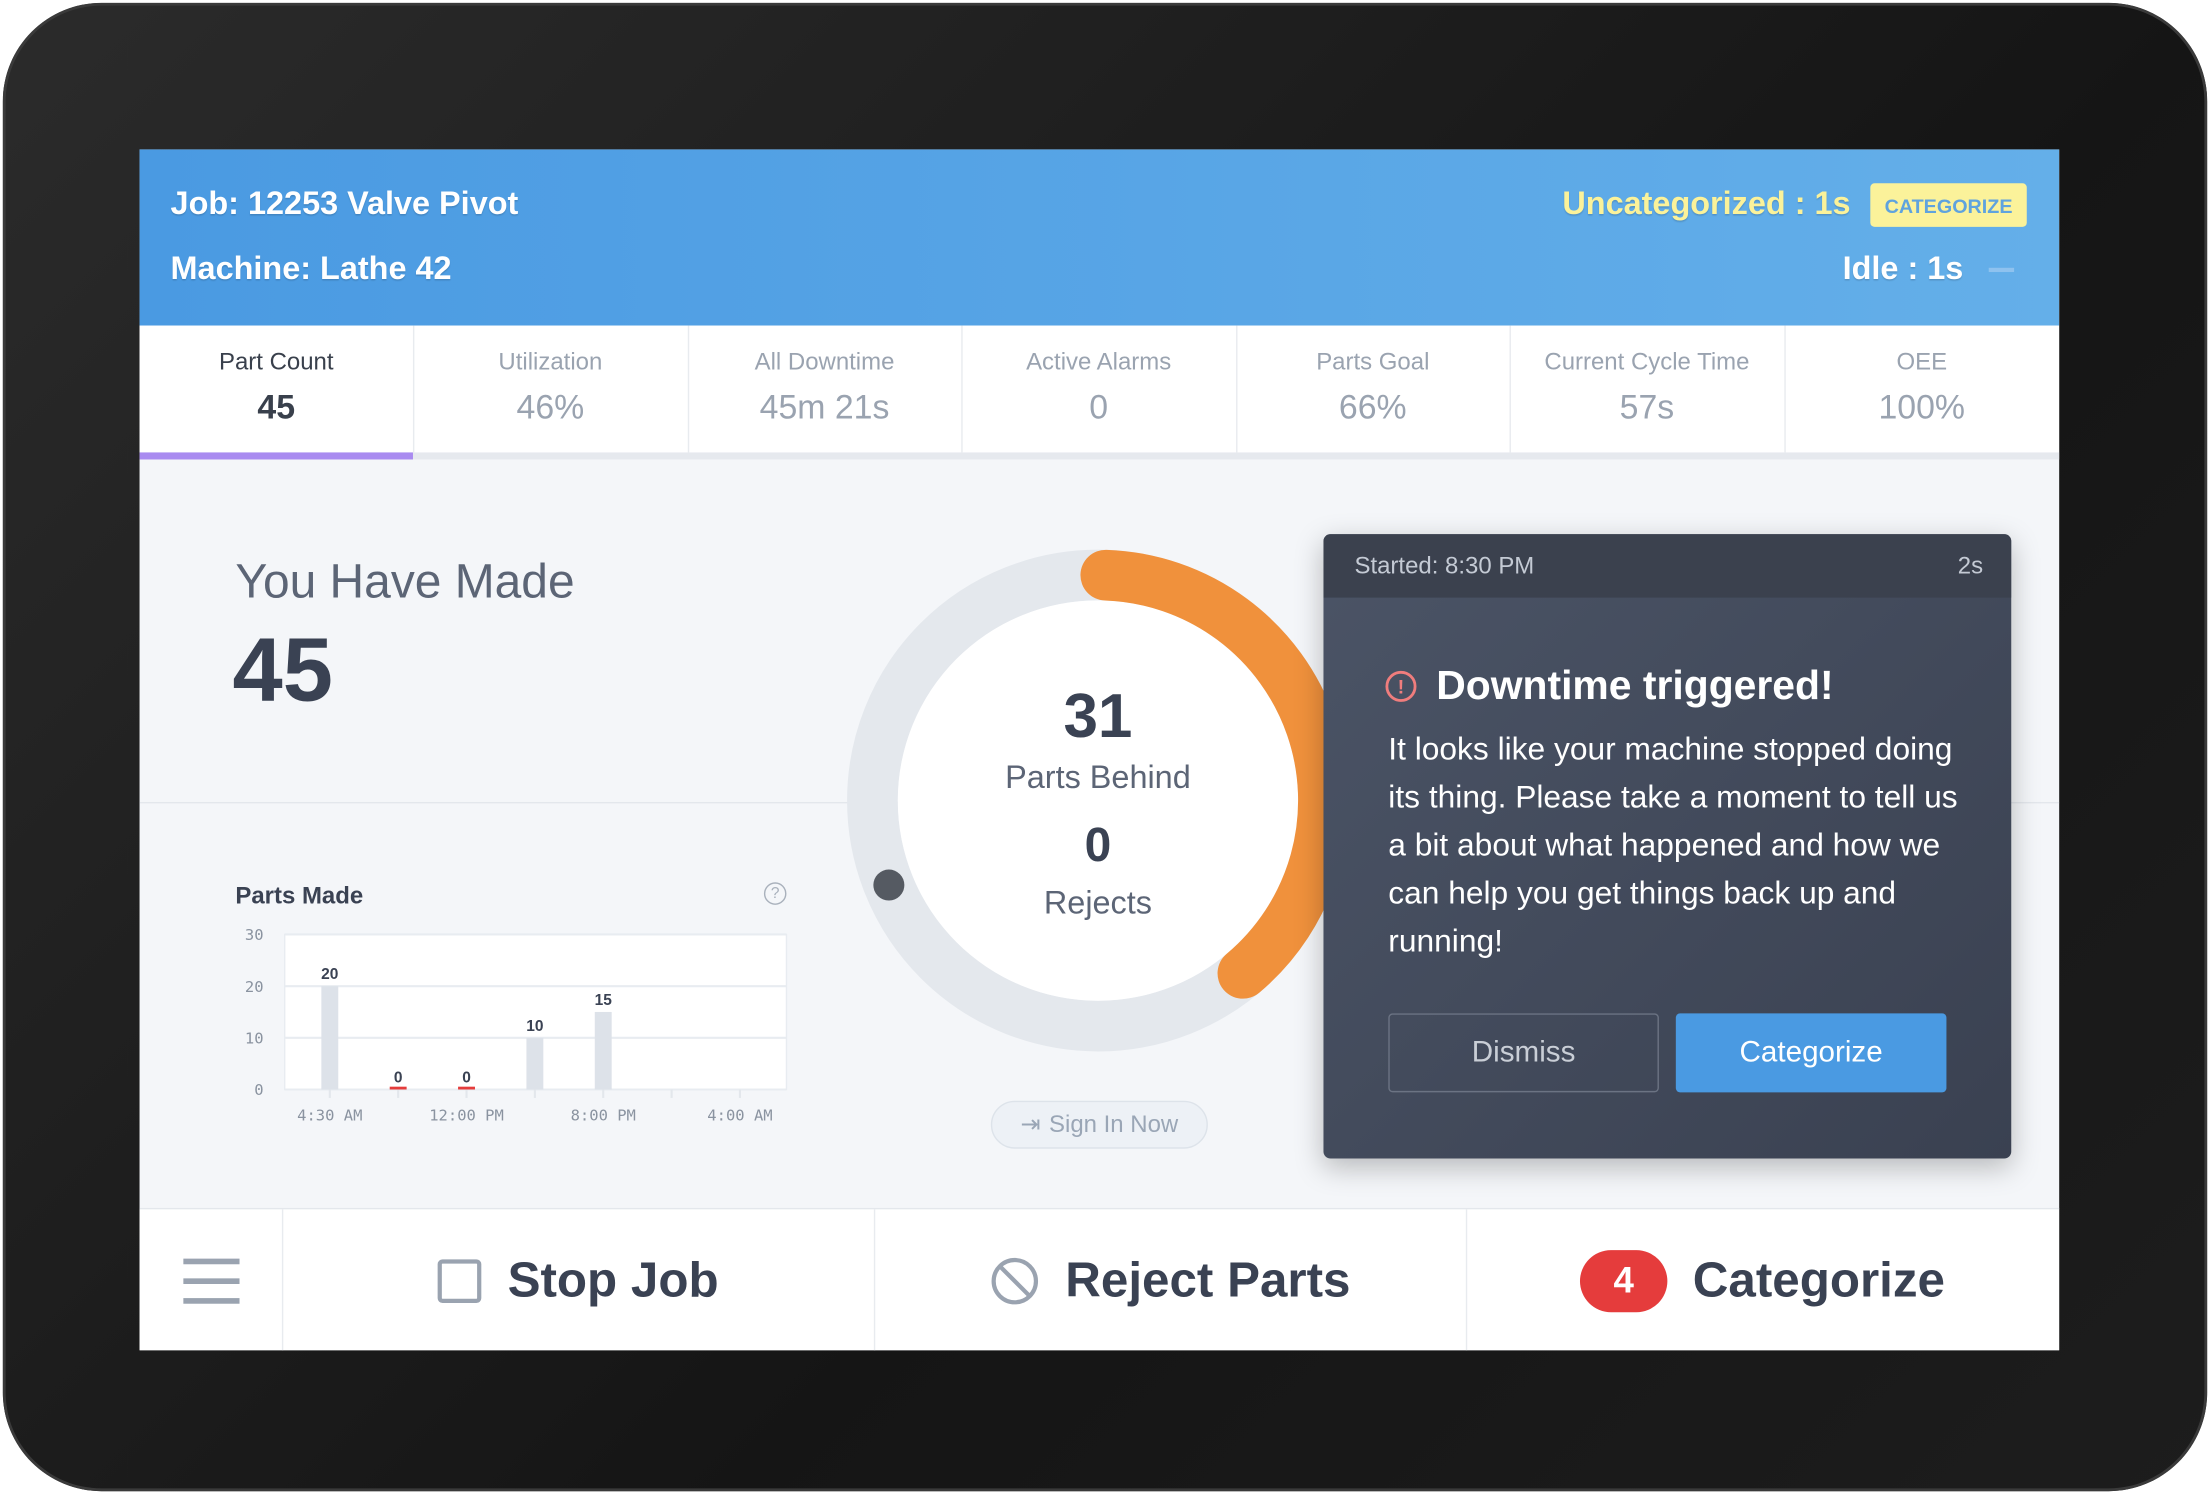 The height and width of the screenshot is (1494, 2210). What do you see at coordinates (254, 987) in the screenshot?
I see `y-tick-label: 20` at bounding box center [254, 987].